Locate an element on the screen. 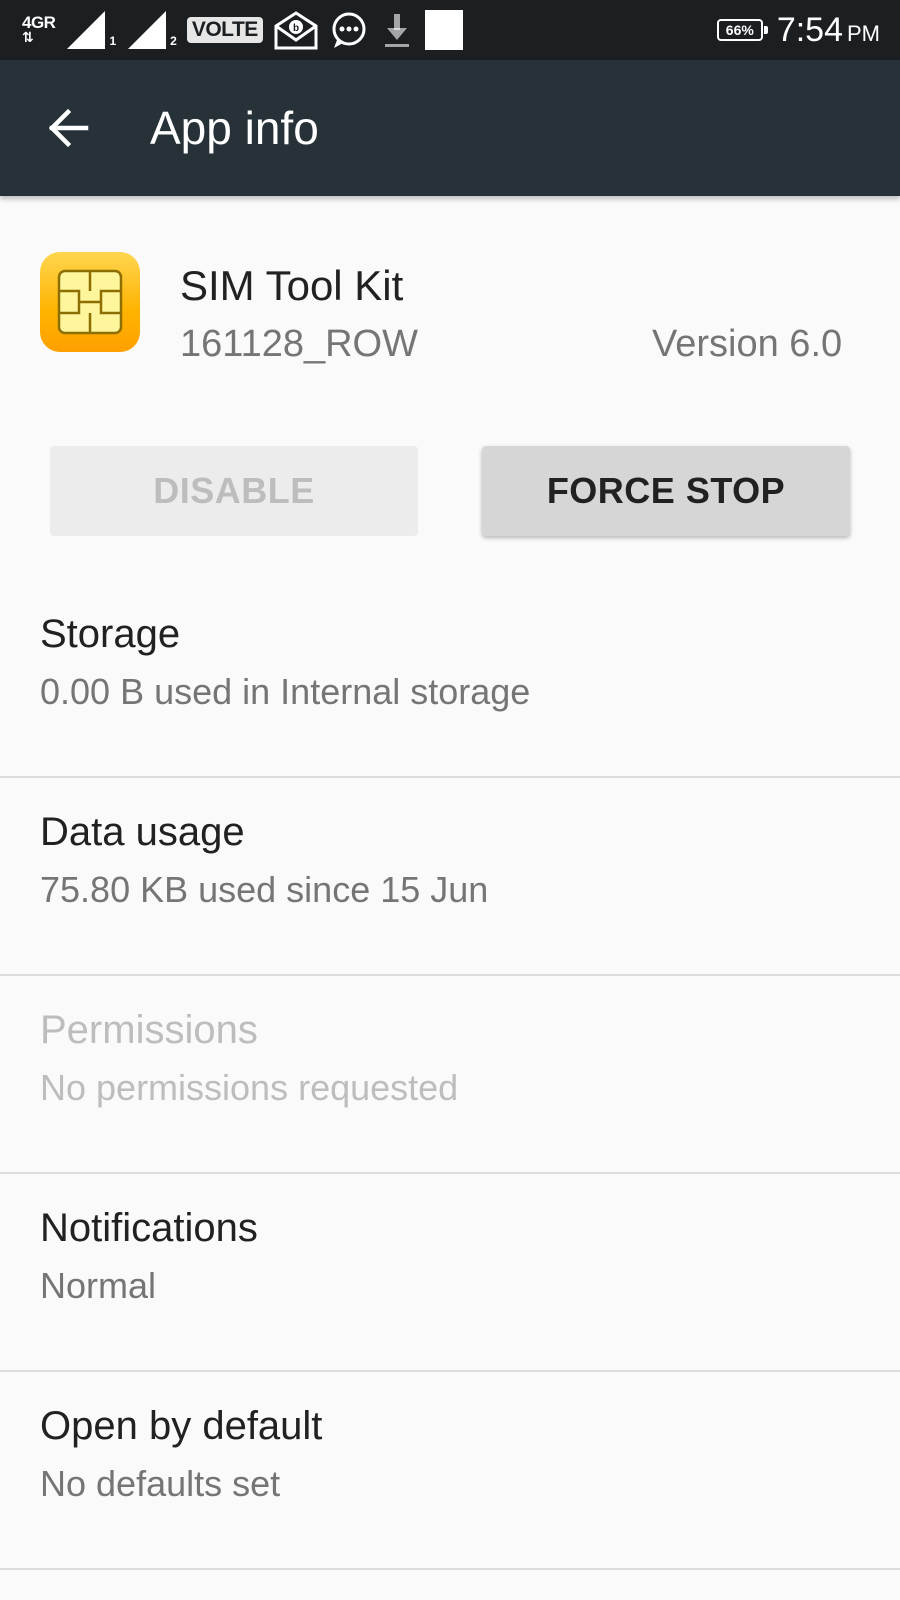 This screenshot has width=900, height=1600. svg-text: b is located at coordinates (296, 28).